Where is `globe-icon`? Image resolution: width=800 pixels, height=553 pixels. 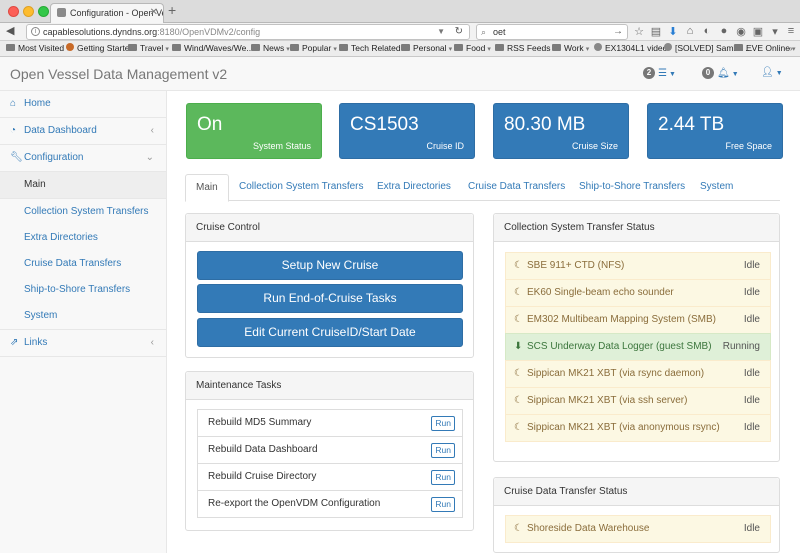
globe-icon is located at coordinates (598, 47).